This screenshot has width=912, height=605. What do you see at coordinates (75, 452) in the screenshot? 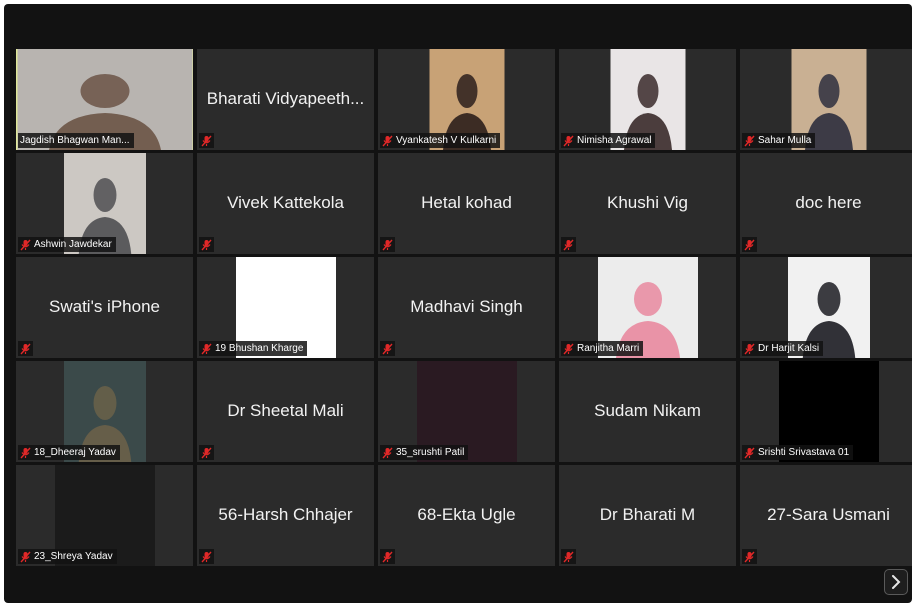
I see `participant-name-label: 18_Dheeraj Yadav` at bounding box center [75, 452].